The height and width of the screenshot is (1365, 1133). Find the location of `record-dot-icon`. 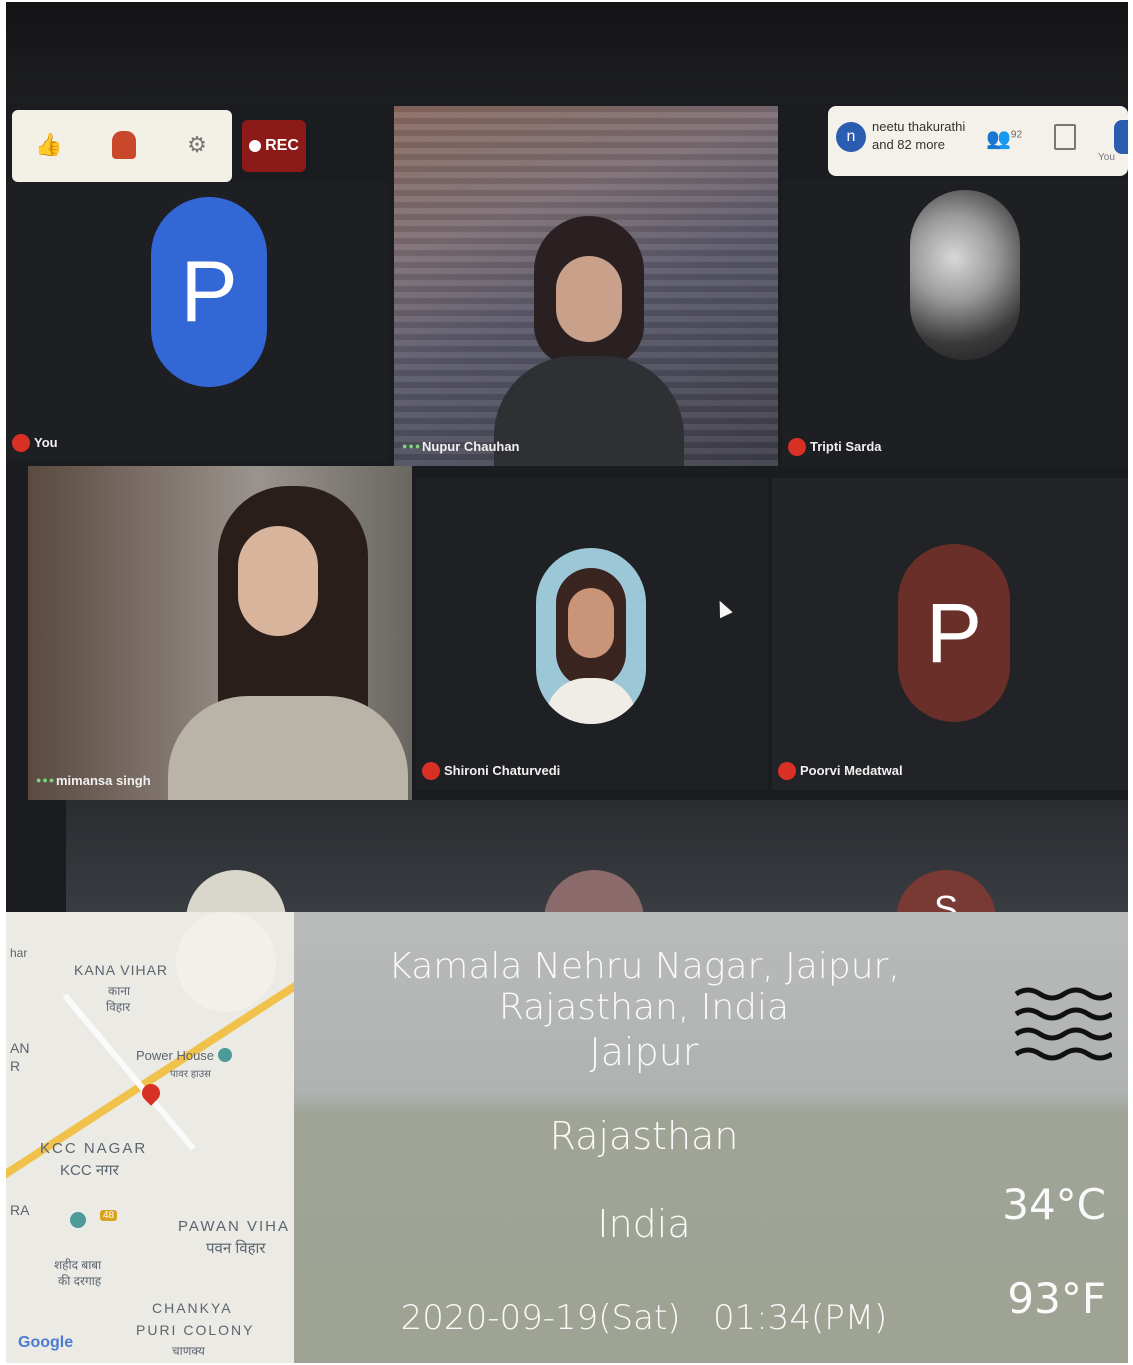

record-dot-icon is located at coordinates (255, 146).